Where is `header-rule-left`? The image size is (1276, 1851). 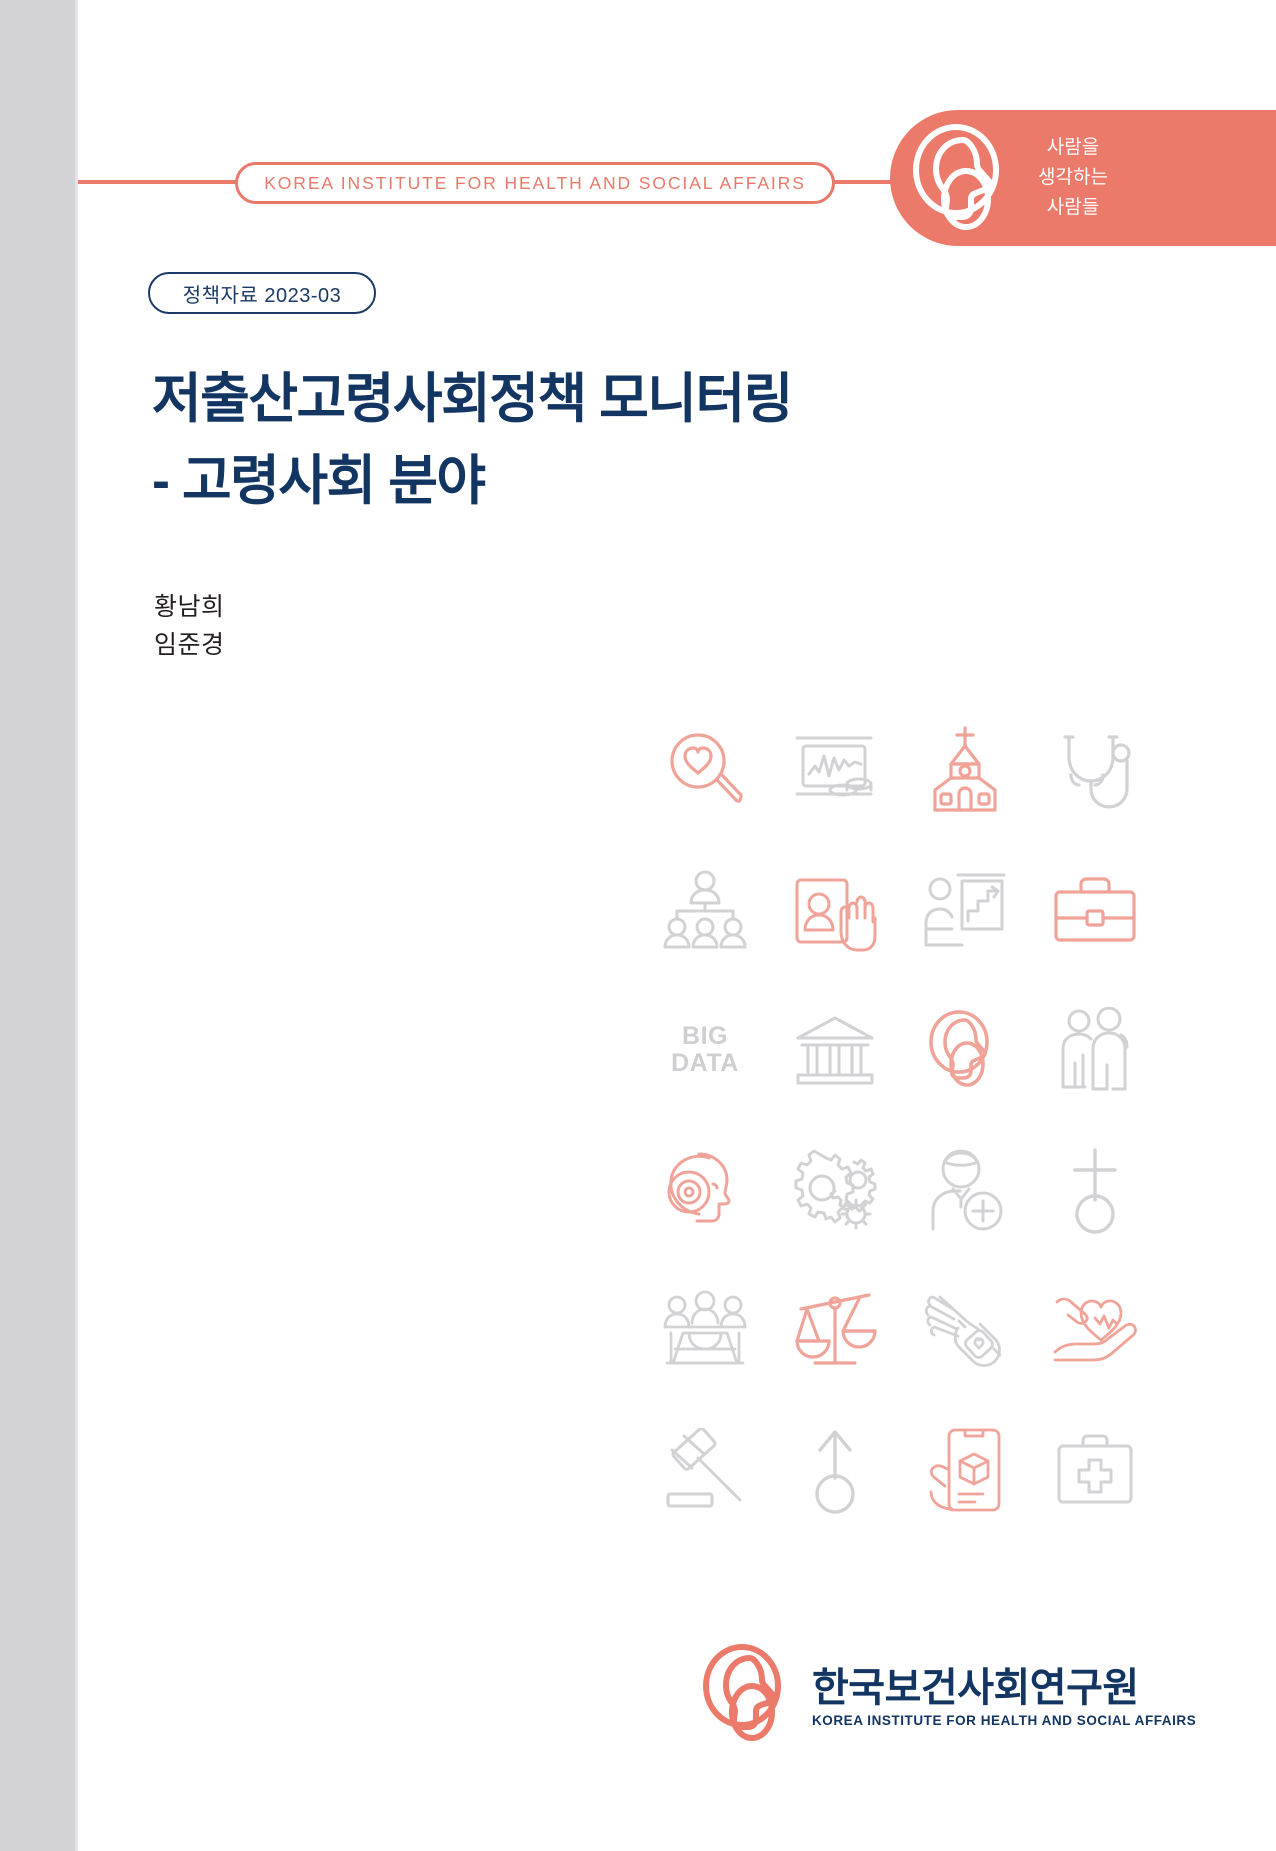 header-rule-left is located at coordinates (159, 182).